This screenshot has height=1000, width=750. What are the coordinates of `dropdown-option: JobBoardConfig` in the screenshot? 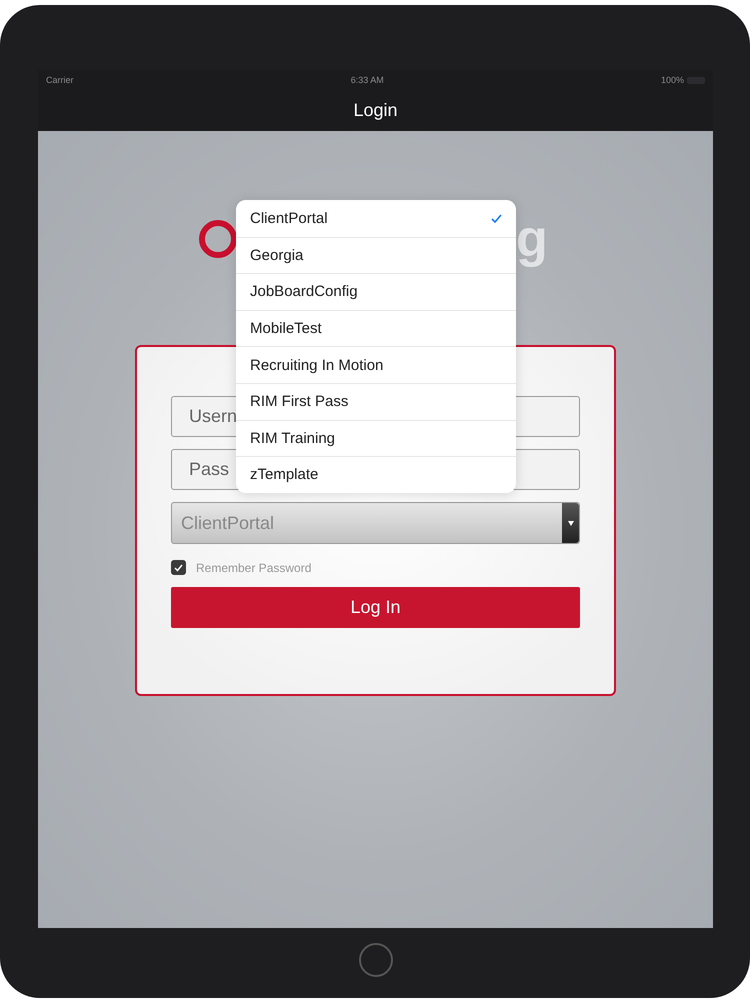 It's located at (376, 291).